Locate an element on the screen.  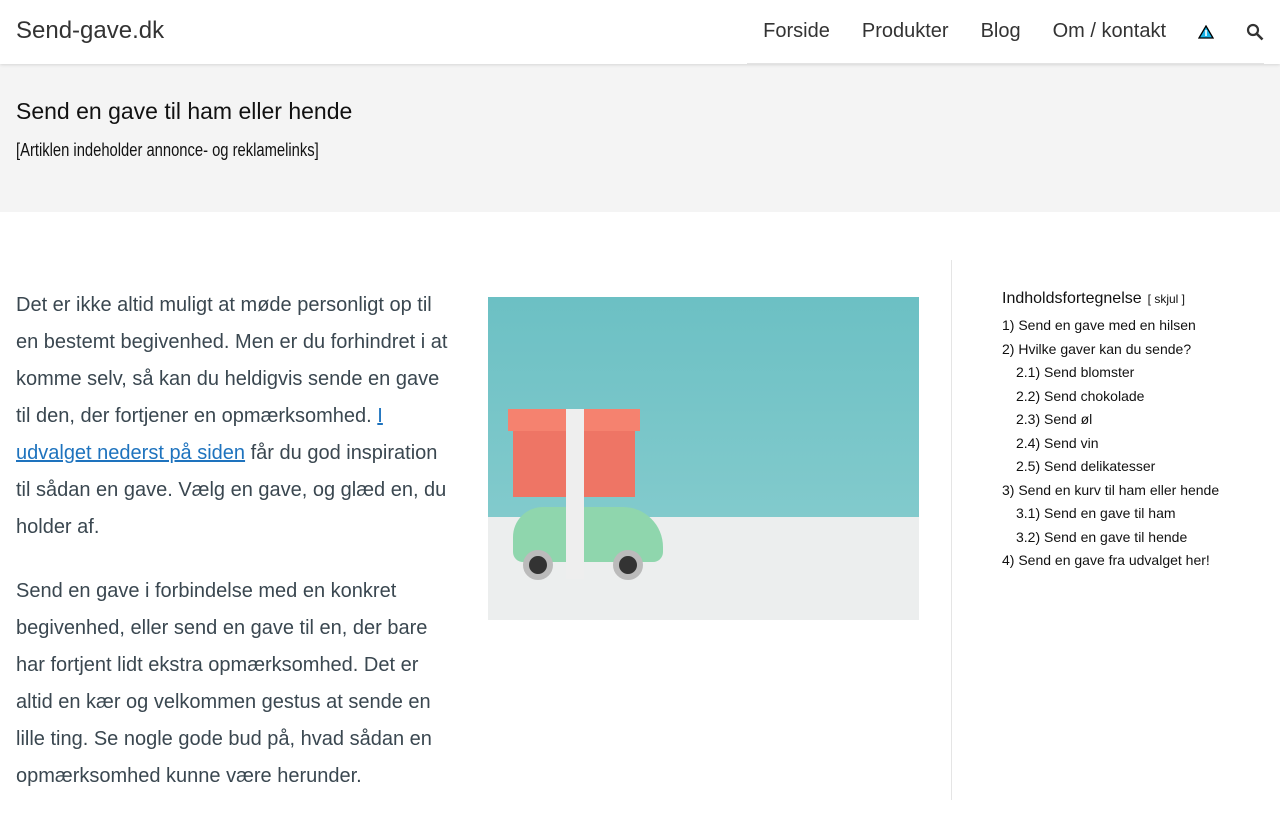
nav-forside: Forside is located at coordinates (796, 31).